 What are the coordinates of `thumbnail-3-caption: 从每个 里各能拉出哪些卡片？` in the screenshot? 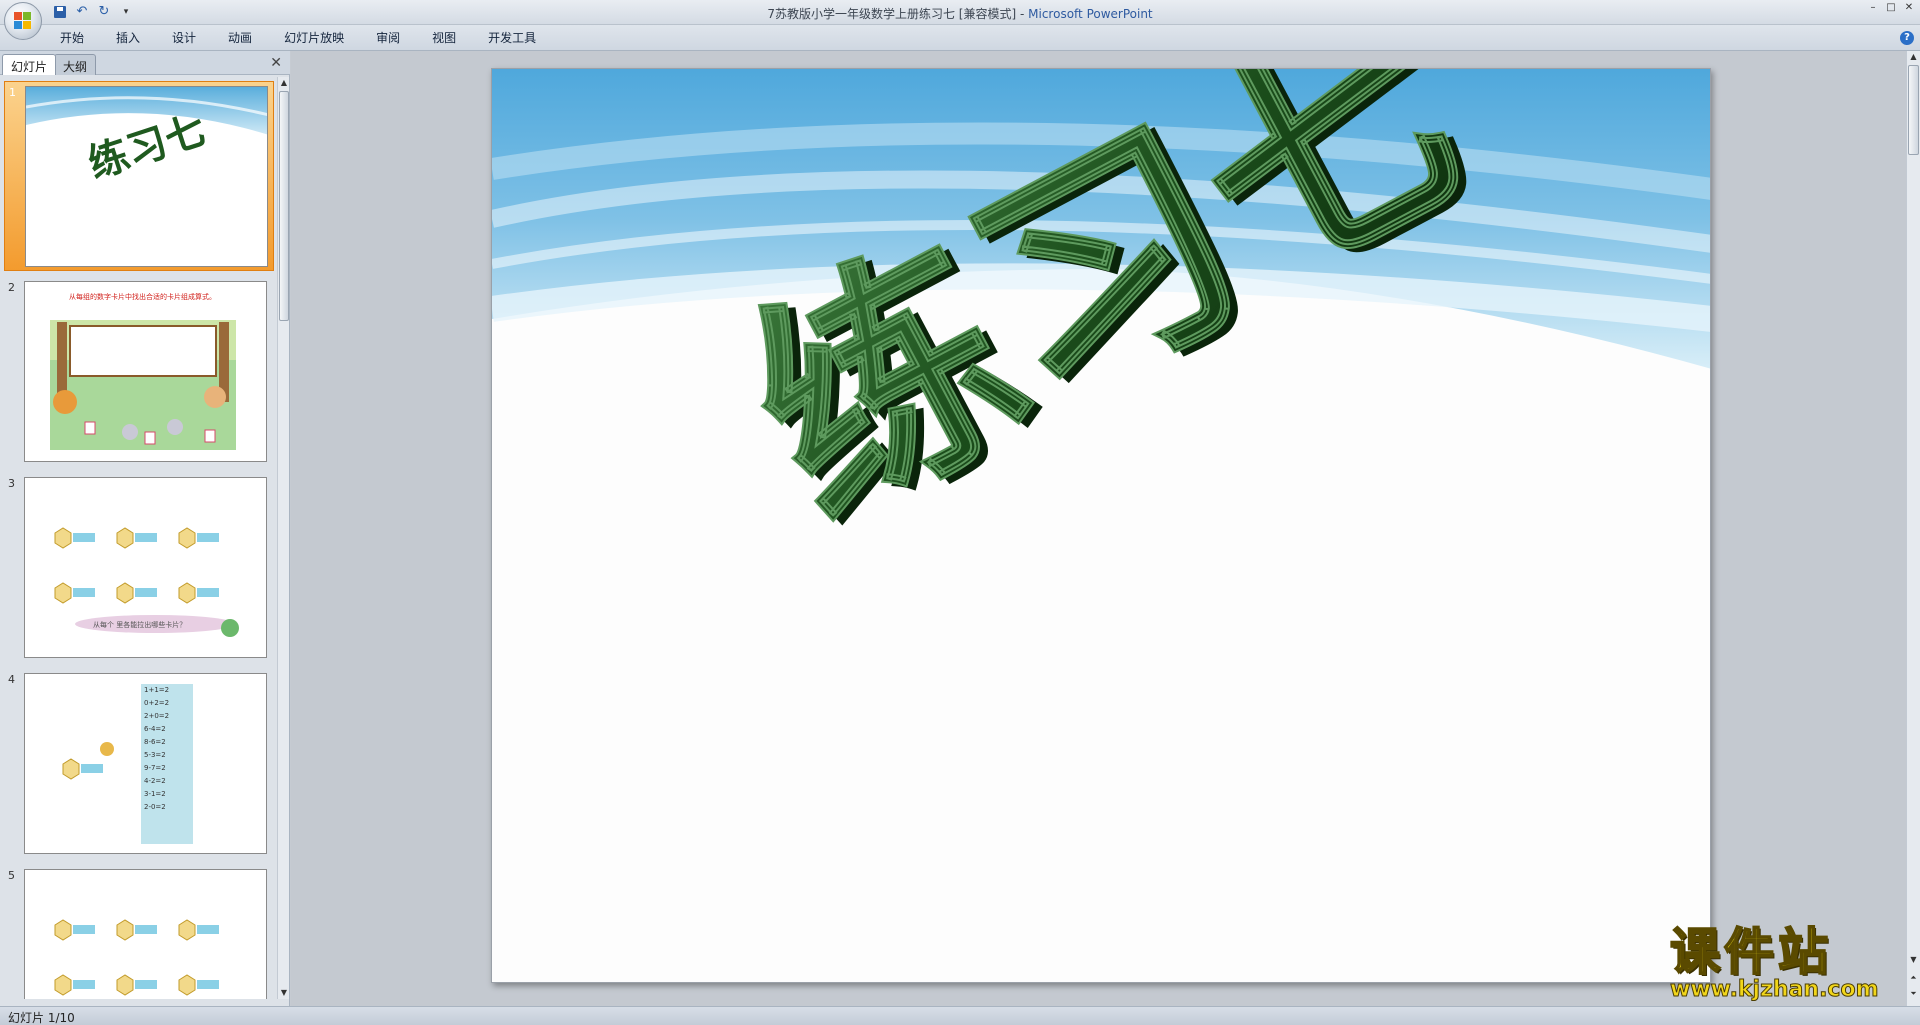 It's located at (140, 625).